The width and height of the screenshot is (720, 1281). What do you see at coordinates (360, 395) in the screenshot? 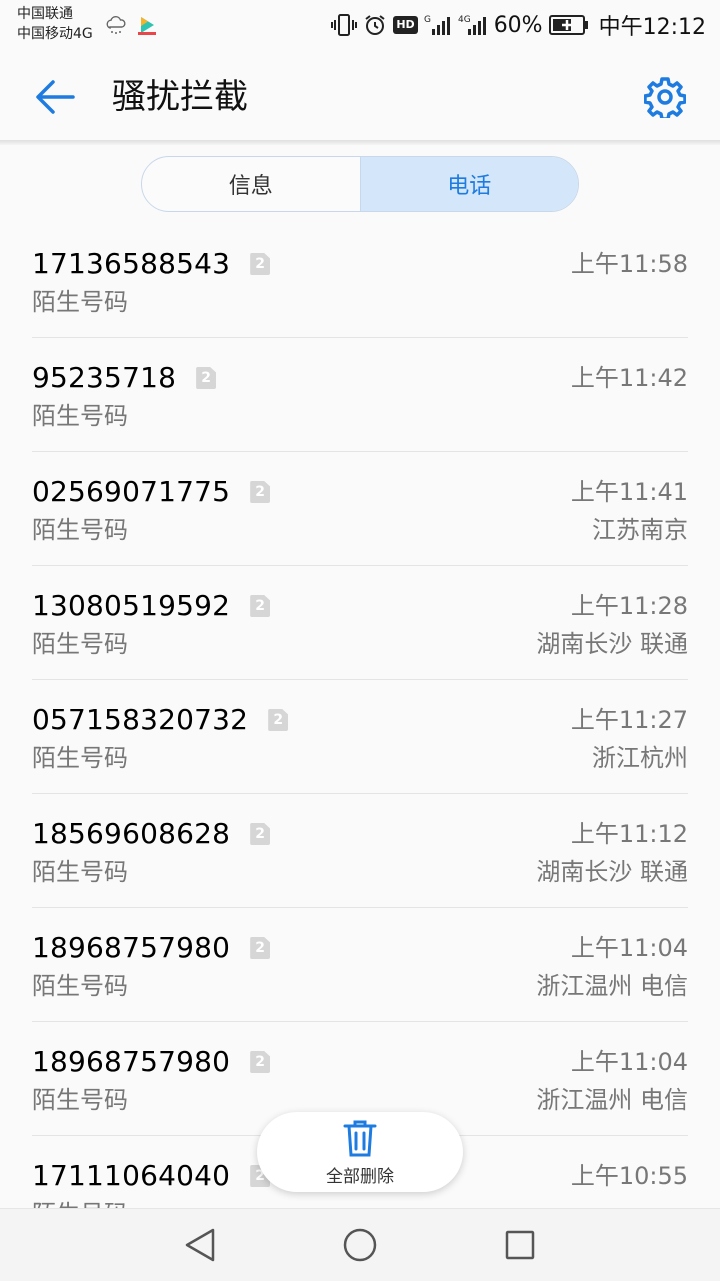
I see `list-item: 95235718 2 陌生号码 上午11:42` at bounding box center [360, 395].